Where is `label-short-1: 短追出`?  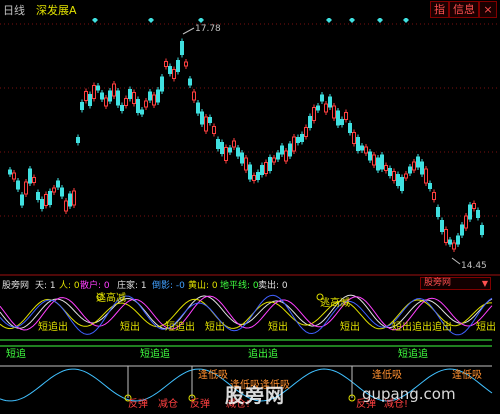
label-short-1: 短追出 is located at coordinates (53, 326).